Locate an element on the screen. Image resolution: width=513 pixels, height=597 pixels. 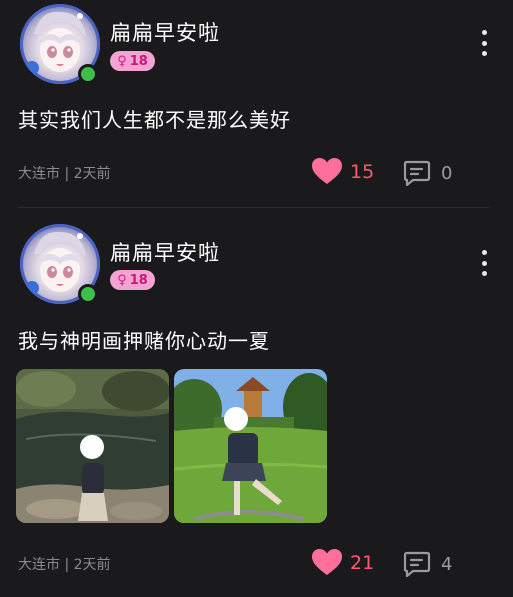
comment-button: 4 is located at coordinates (427, 564).